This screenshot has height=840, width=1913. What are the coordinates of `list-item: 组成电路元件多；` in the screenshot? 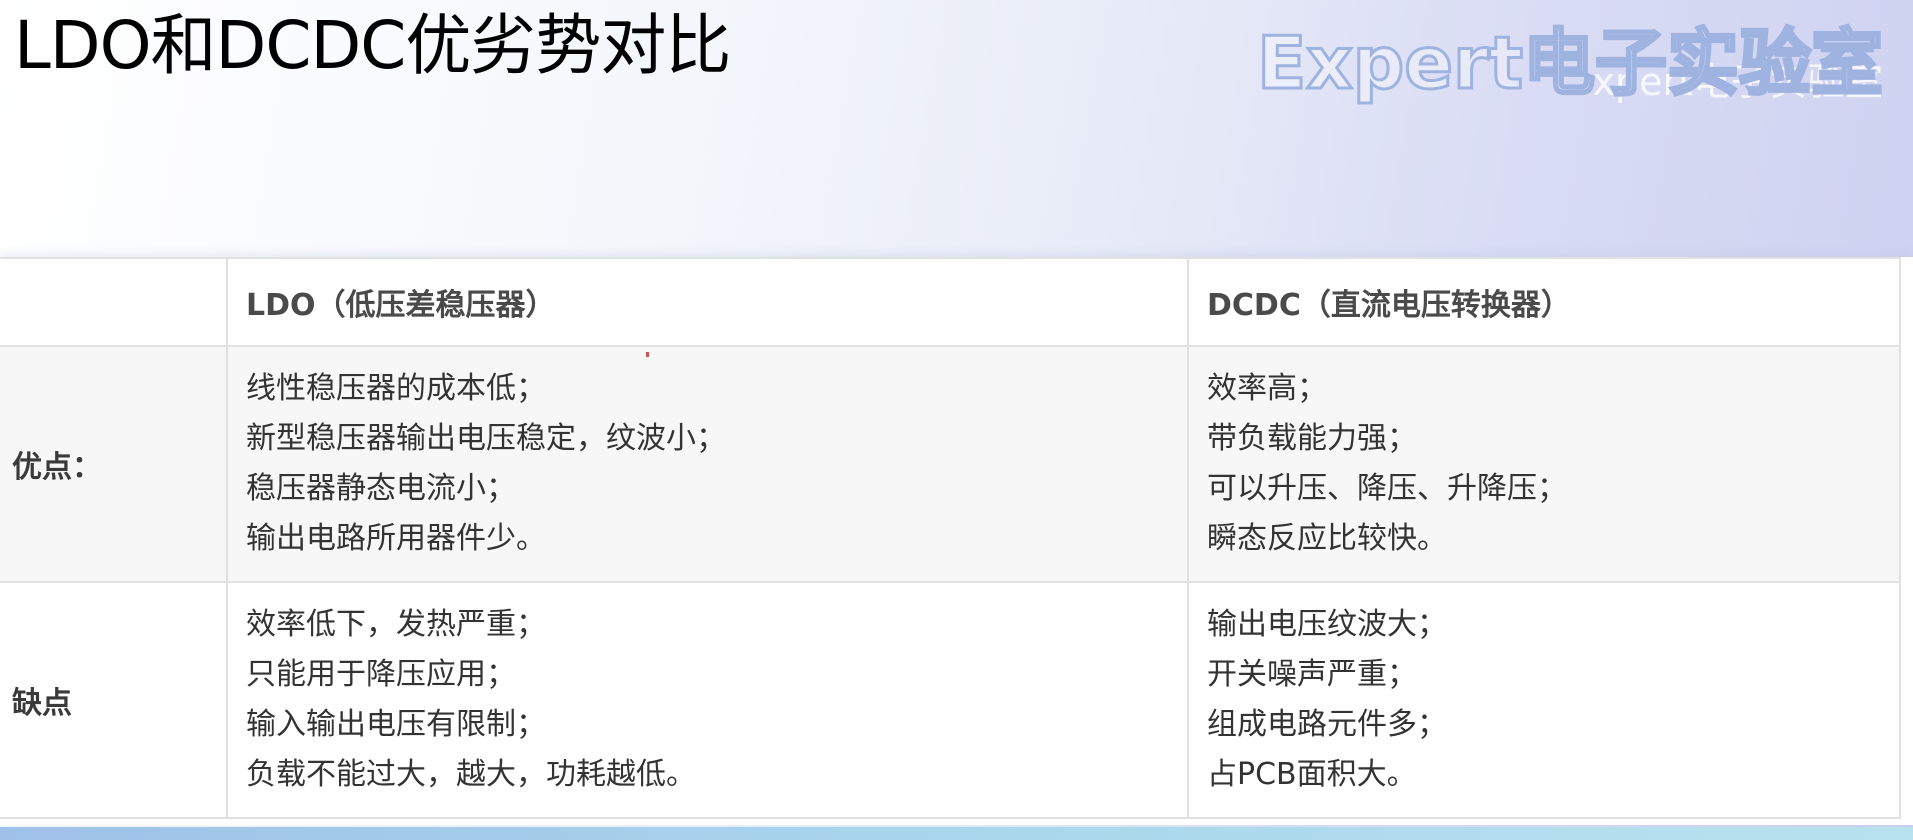 It's located at (1327, 724).